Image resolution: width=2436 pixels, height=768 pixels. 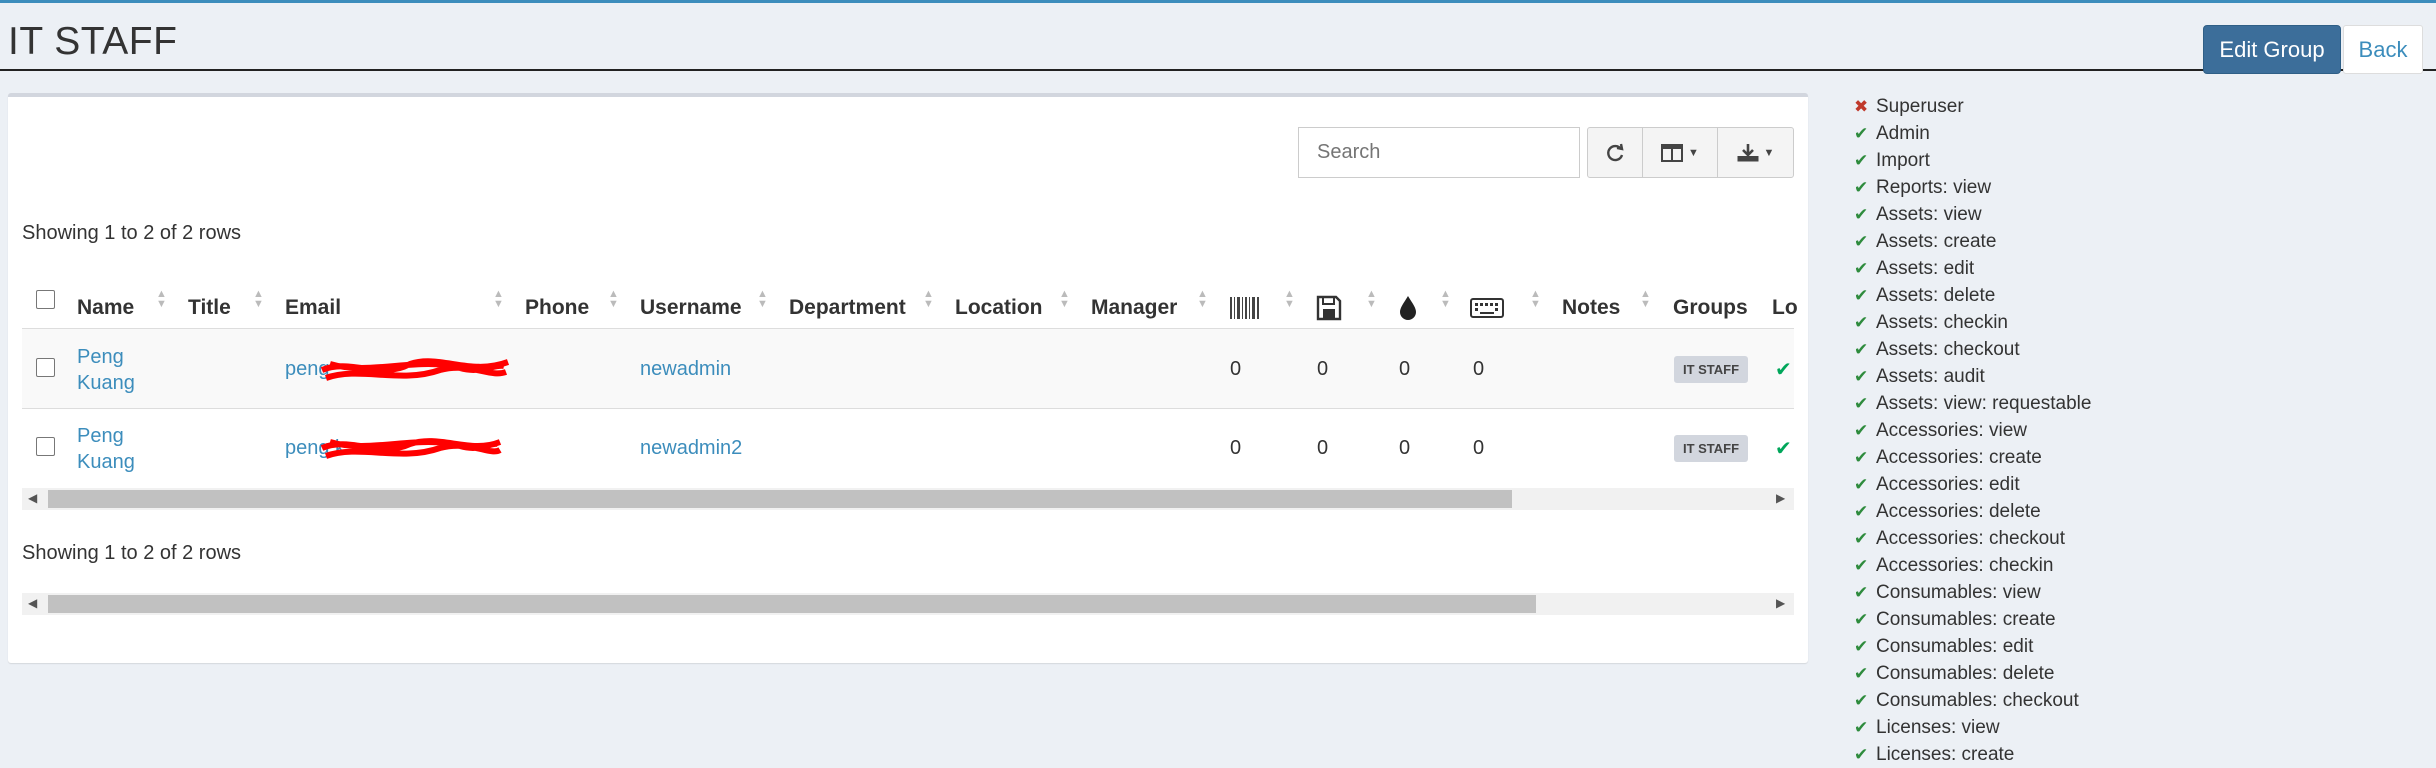 I want to click on column-header-lo: Lo, so click(x=1785, y=308).